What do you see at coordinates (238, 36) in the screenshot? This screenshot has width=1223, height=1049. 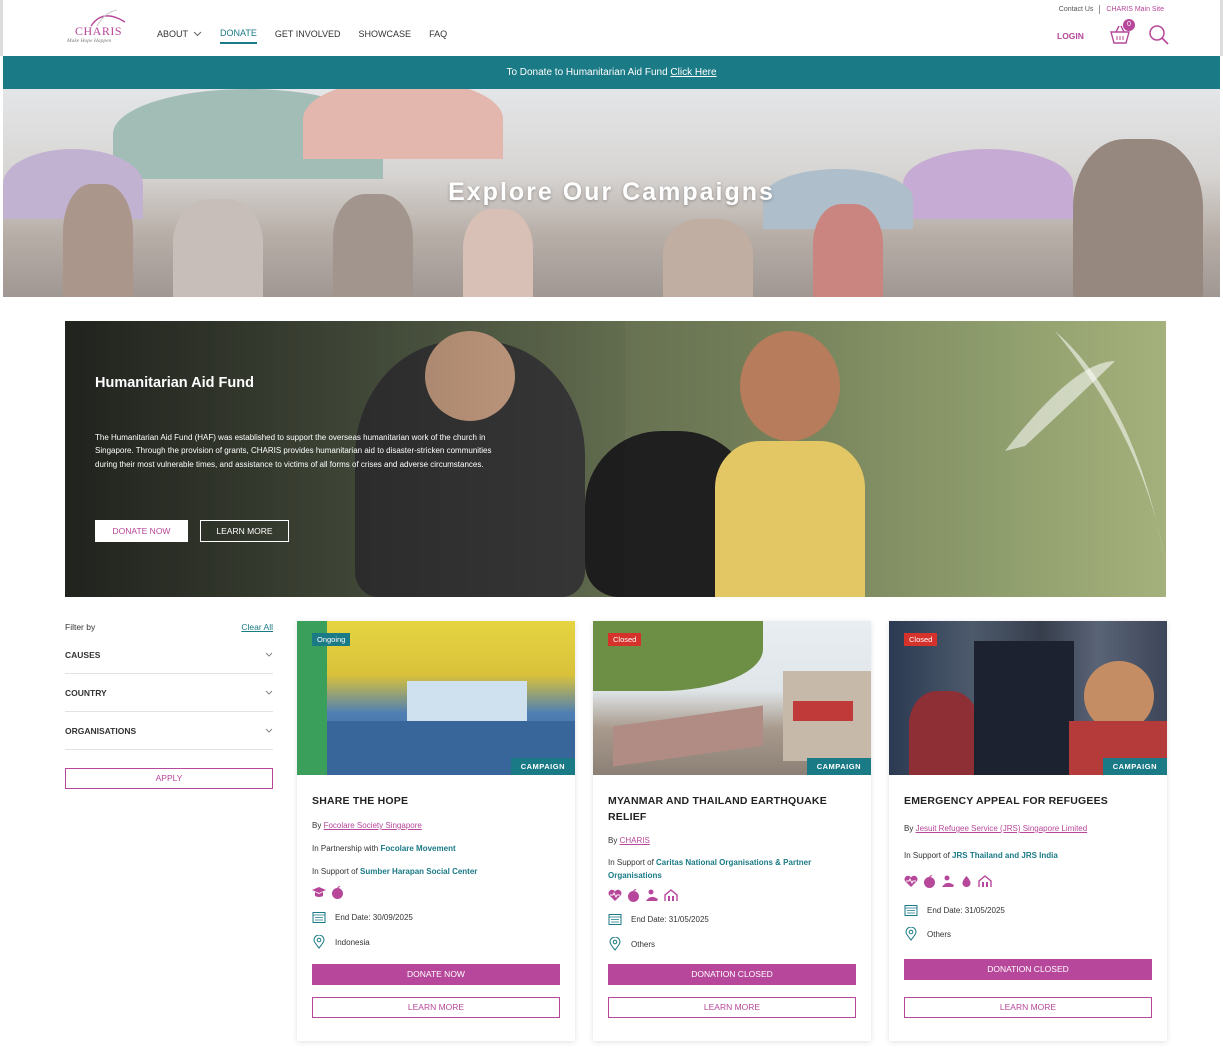 I see `nav-donate: DONATE` at bounding box center [238, 36].